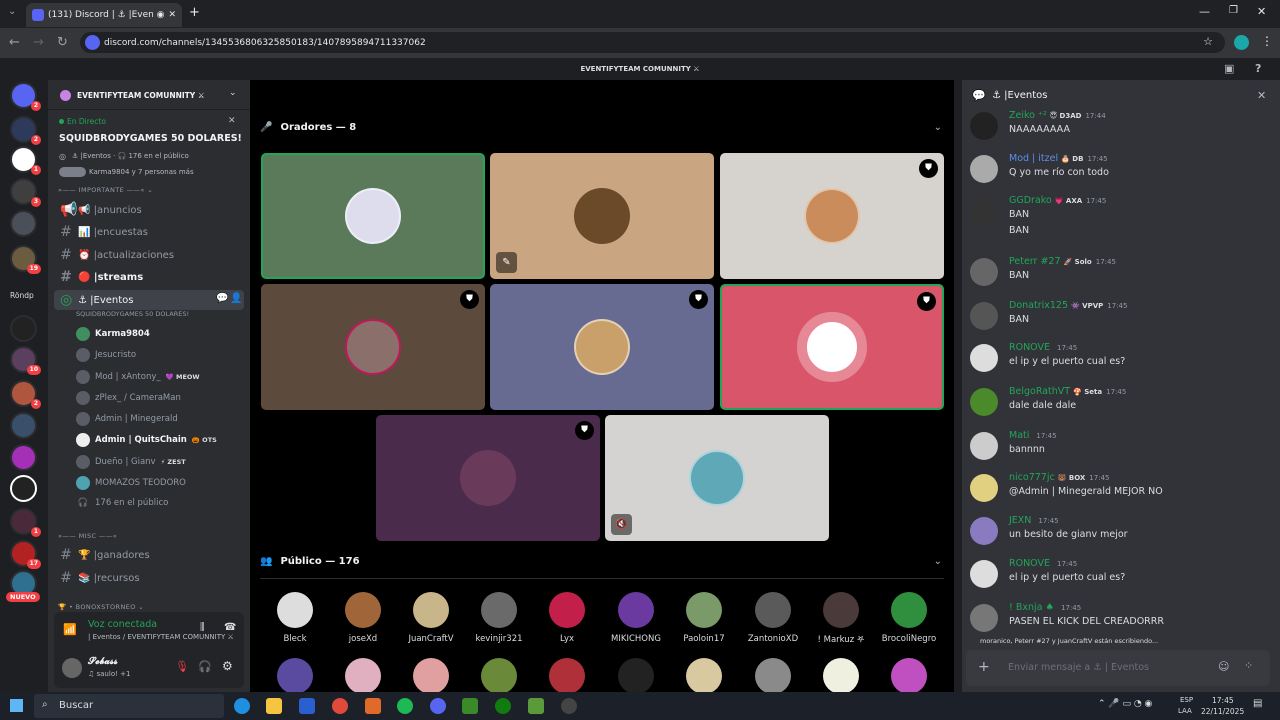  What do you see at coordinates (129, 419) in the screenshot?
I see `voice-user: Admin | Minegerald` at bounding box center [129, 419].